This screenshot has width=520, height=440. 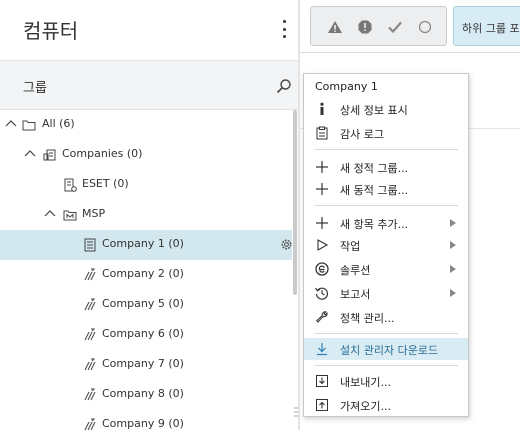 What do you see at coordinates (105, 183) in the screenshot?
I see `tree-item-label: ESET (0)` at bounding box center [105, 183].